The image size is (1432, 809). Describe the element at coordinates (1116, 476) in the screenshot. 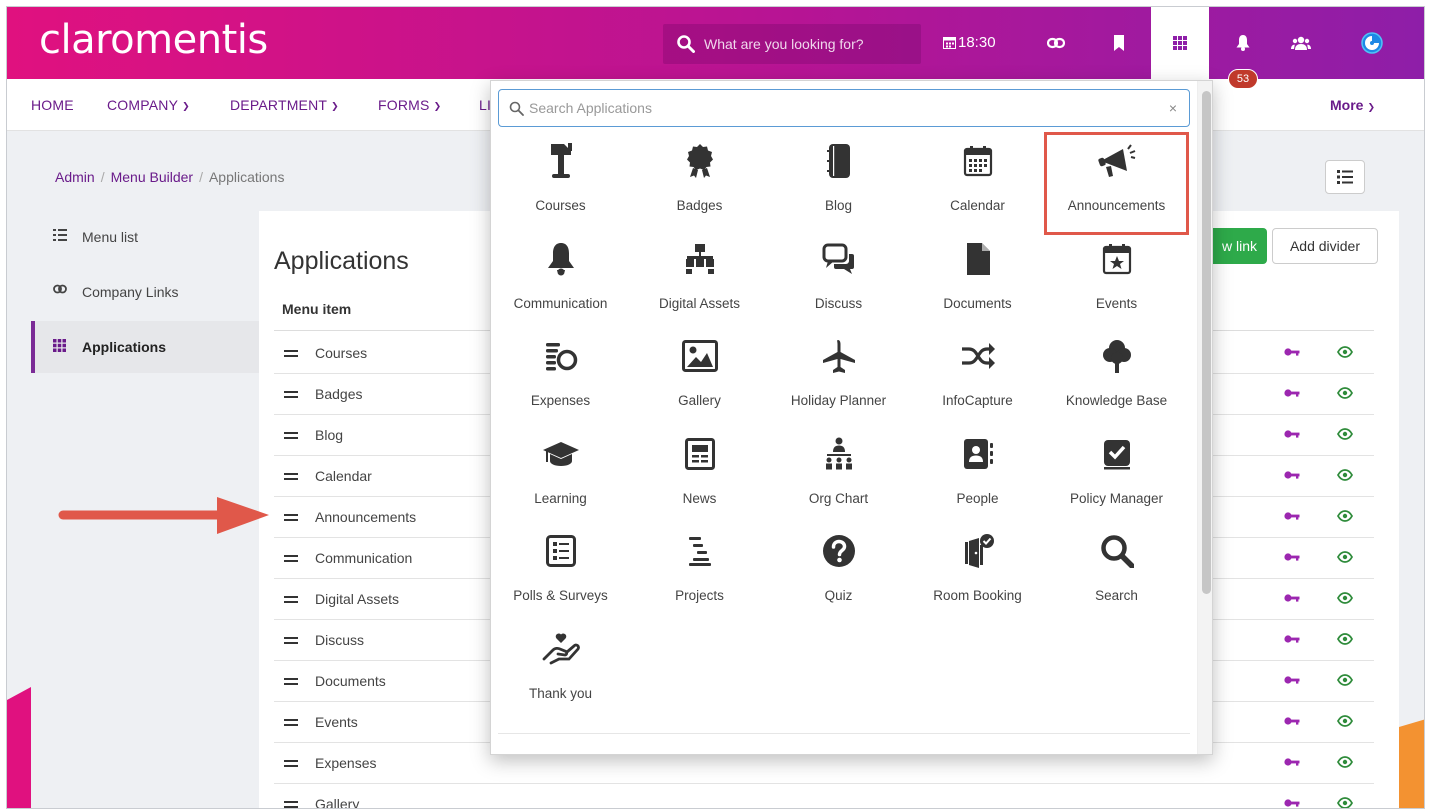

I see `app-tile-policy-manager: Policy Manager` at that location.